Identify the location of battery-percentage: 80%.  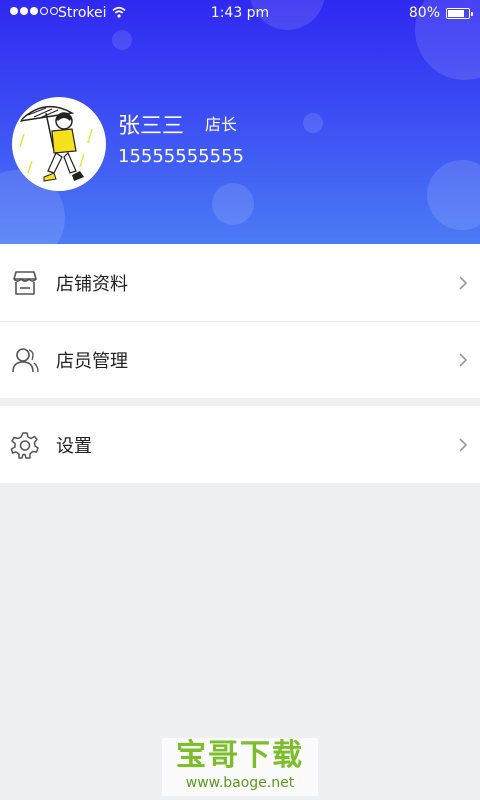
(424, 13).